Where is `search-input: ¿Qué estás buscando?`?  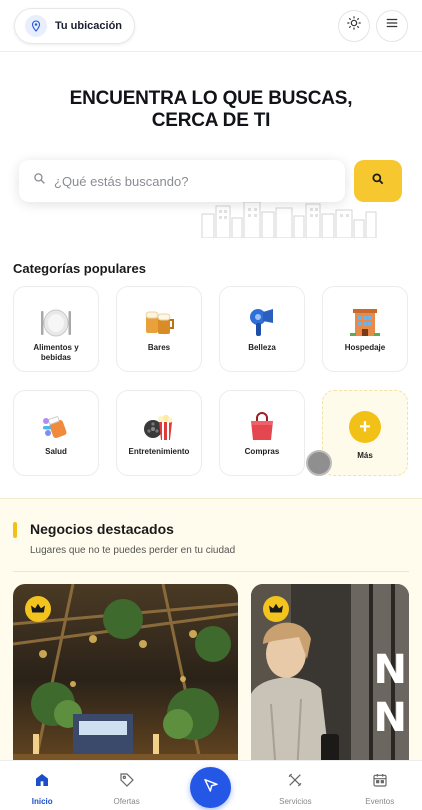 search-input: ¿Qué estás buscando? is located at coordinates (121, 181).